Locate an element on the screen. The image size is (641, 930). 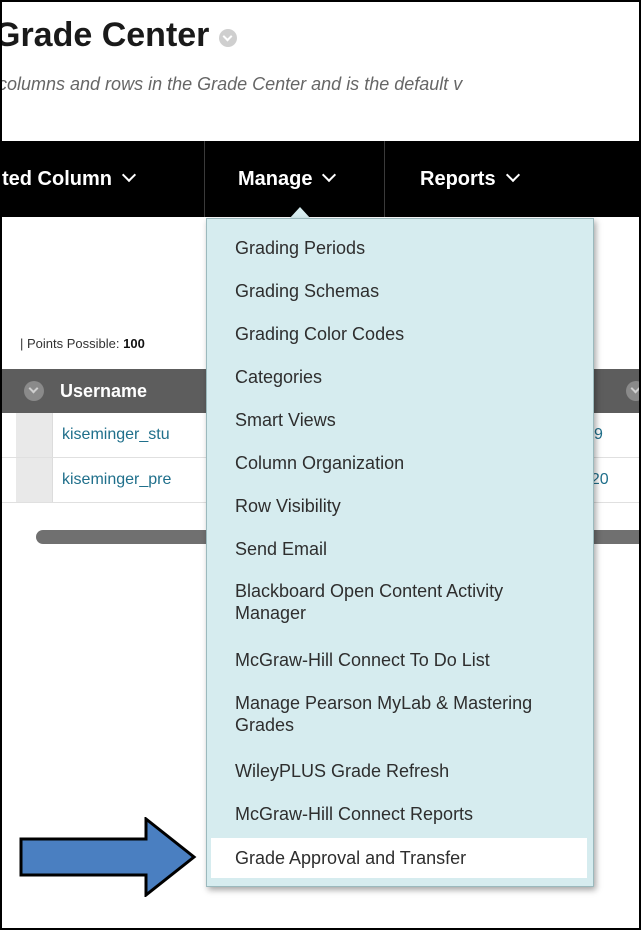
menu-item-grading-color-codes: Grading Color Codes is located at coordinates (319, 334).